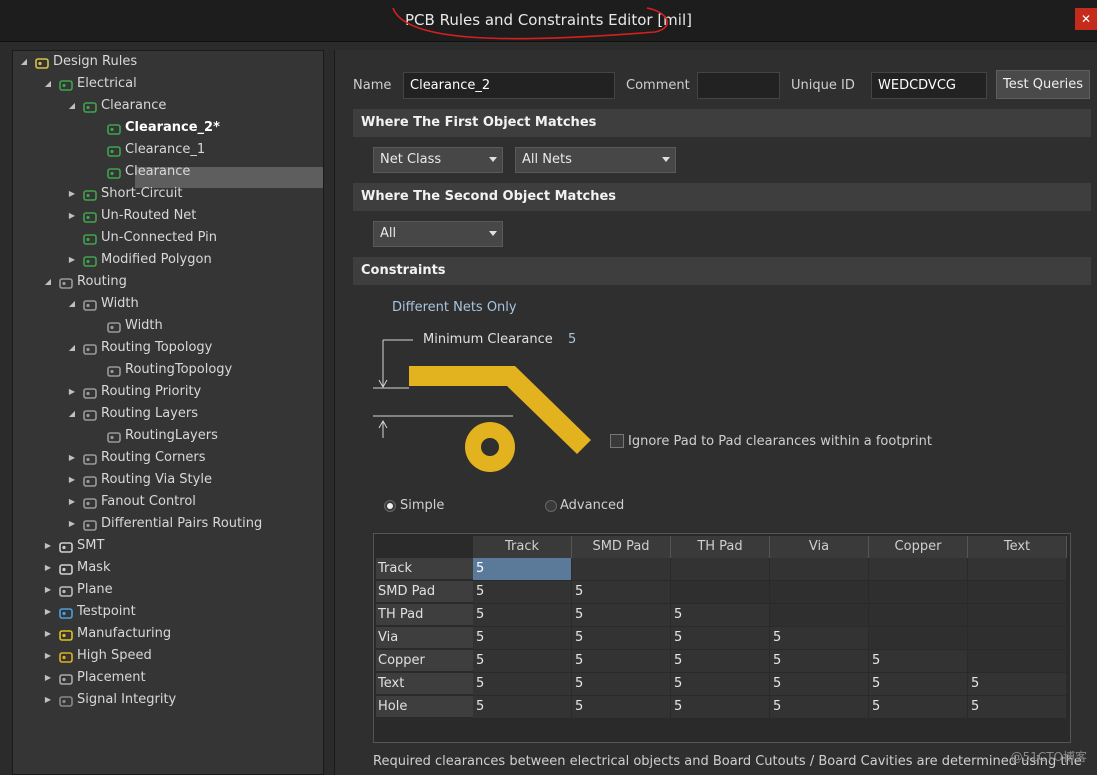 This screenshot has width=1097, height=775. What do you see at coordinates (168, 304) in the screenshot?
I see `tree-node: ◢ Width` at bounding box center [168, 304].